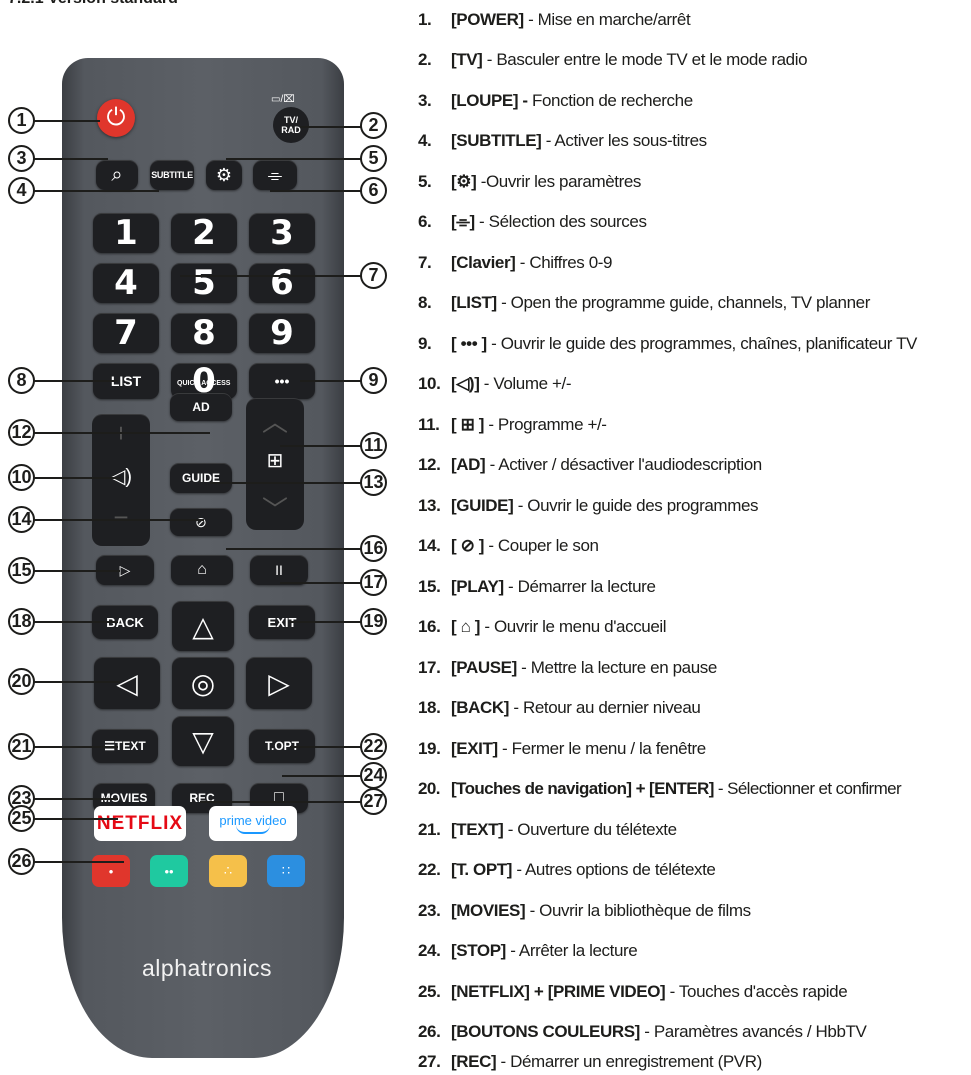 Image resolution: width=971 pixels, height=1075 pixels. Describe the element at coordinates (126, 233) in the screenshot. I see `digit-1-button: 1` at that location.